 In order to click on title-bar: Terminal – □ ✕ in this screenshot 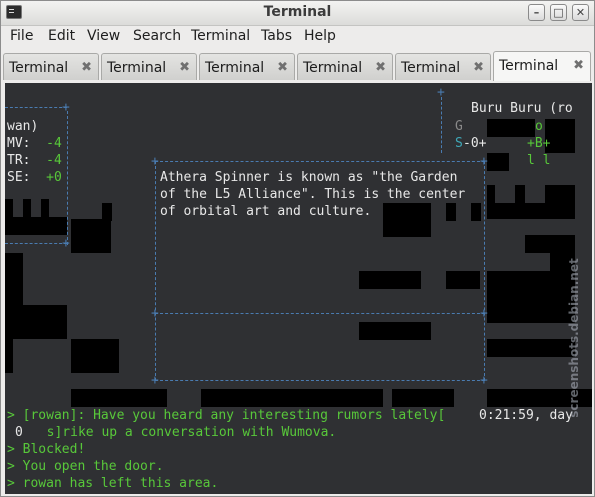, I will do `click(297, 13)`.